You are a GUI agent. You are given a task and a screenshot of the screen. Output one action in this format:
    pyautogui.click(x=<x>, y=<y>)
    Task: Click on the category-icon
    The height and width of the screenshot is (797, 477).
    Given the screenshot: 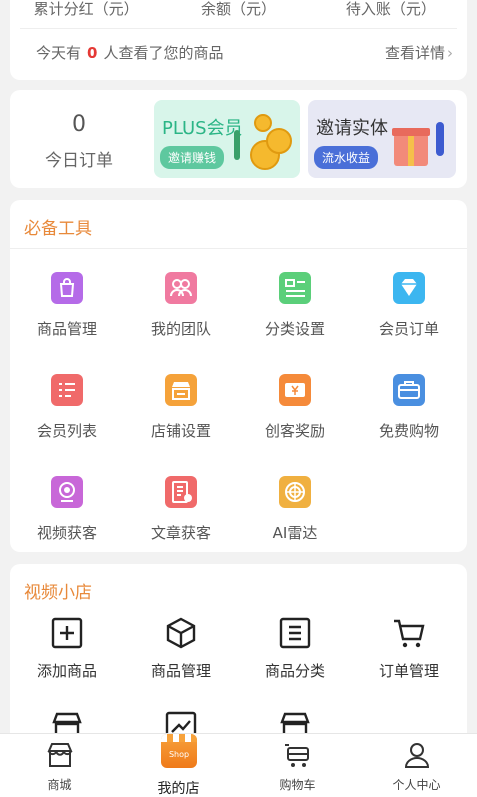 What is the action you would take?
    pyautogui.click(x=295, y=288)
    